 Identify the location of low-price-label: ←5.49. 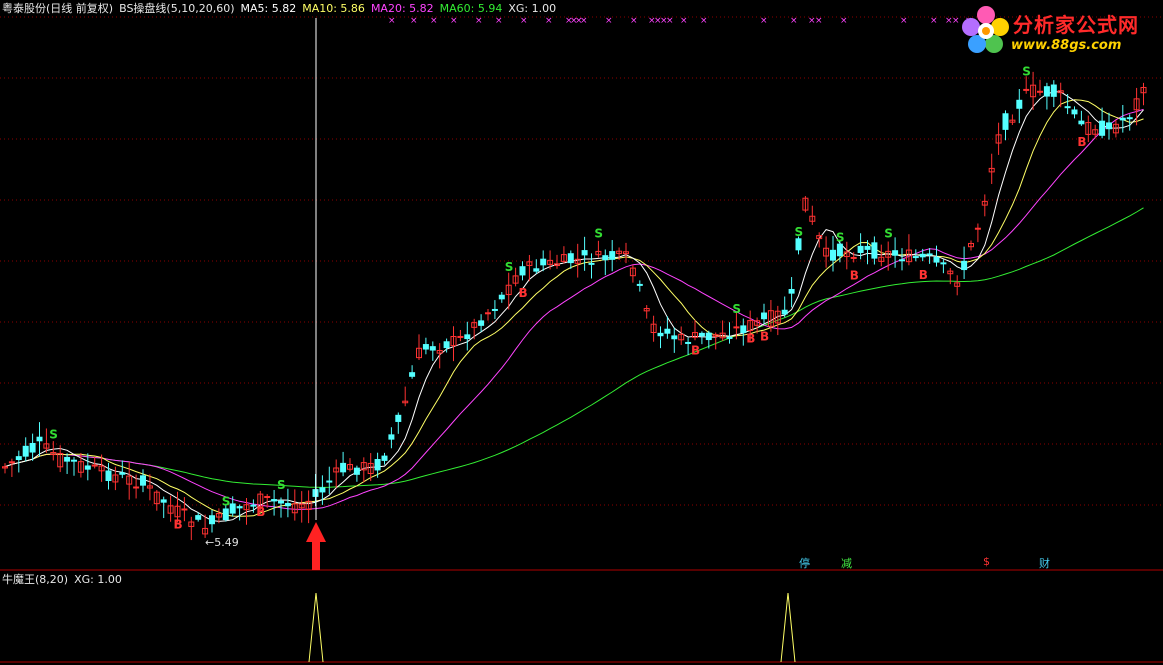
(222, 542).